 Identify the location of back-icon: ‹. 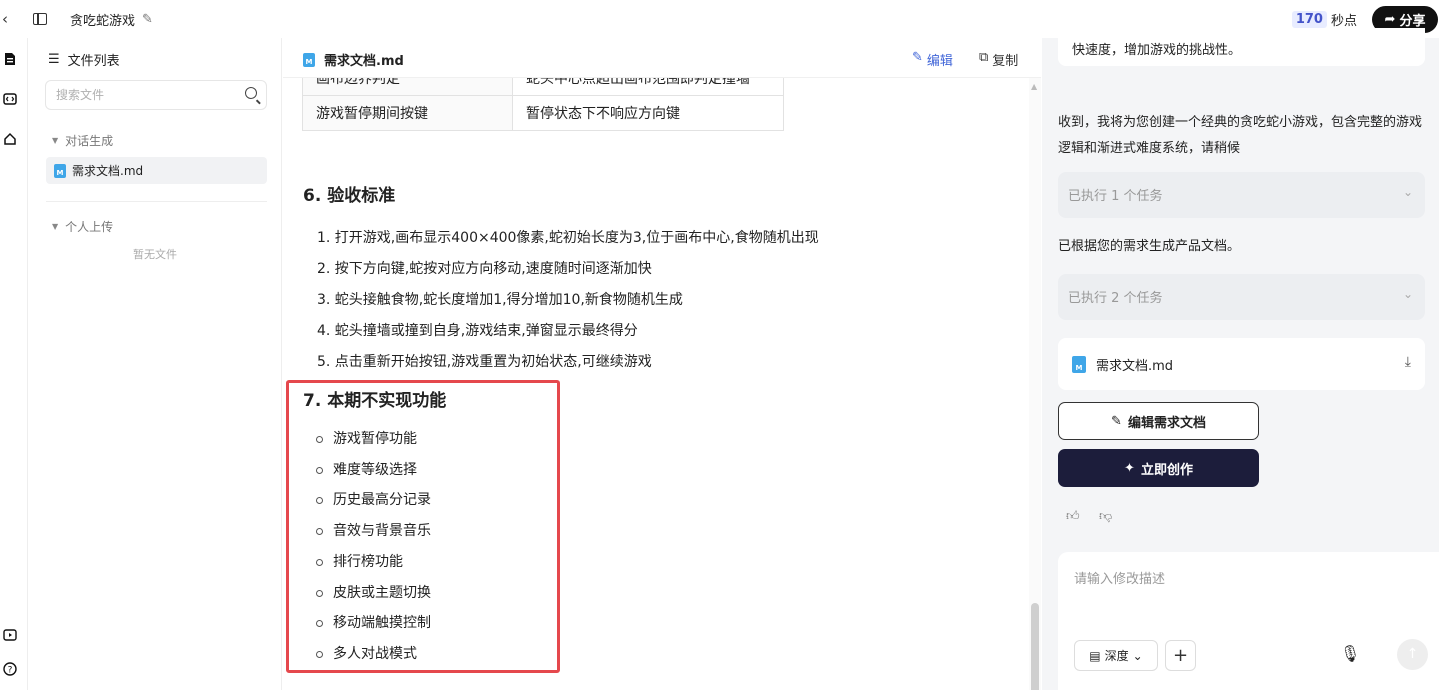
(11, 19).